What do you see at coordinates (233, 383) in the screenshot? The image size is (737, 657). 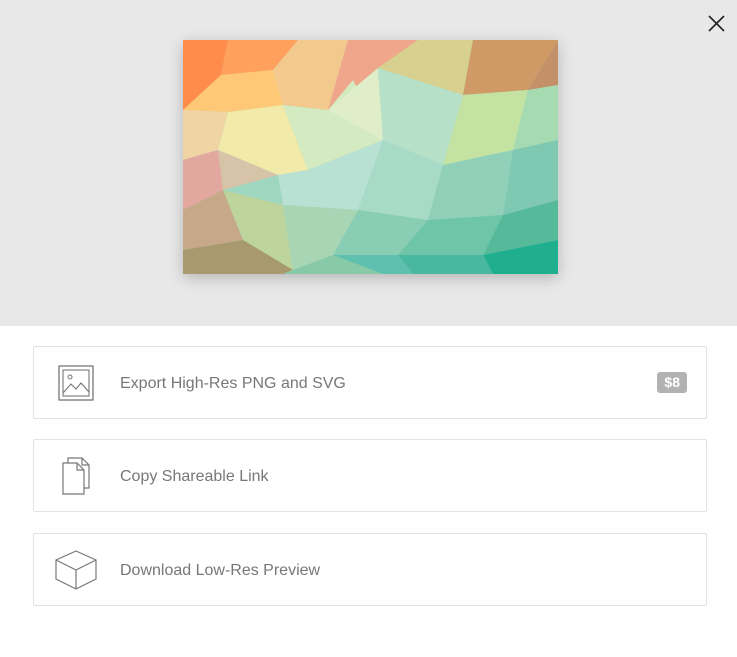 I see `export-hi-res-label: Export High-Res PNG and SVG` at bounding box center [233, 383].